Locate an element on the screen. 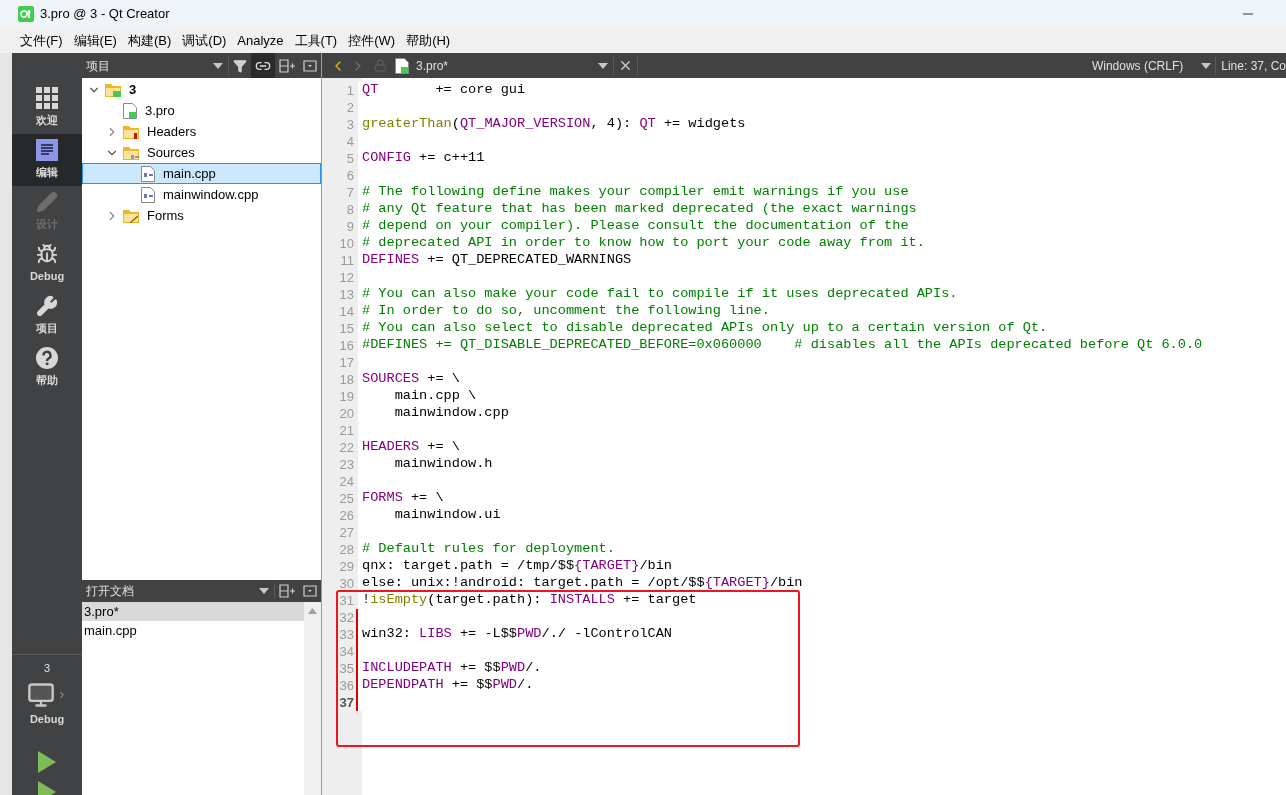 This screenshot has height=795, width=1286. open-document-item: 3.pro* is located at coordinates (193, 611).